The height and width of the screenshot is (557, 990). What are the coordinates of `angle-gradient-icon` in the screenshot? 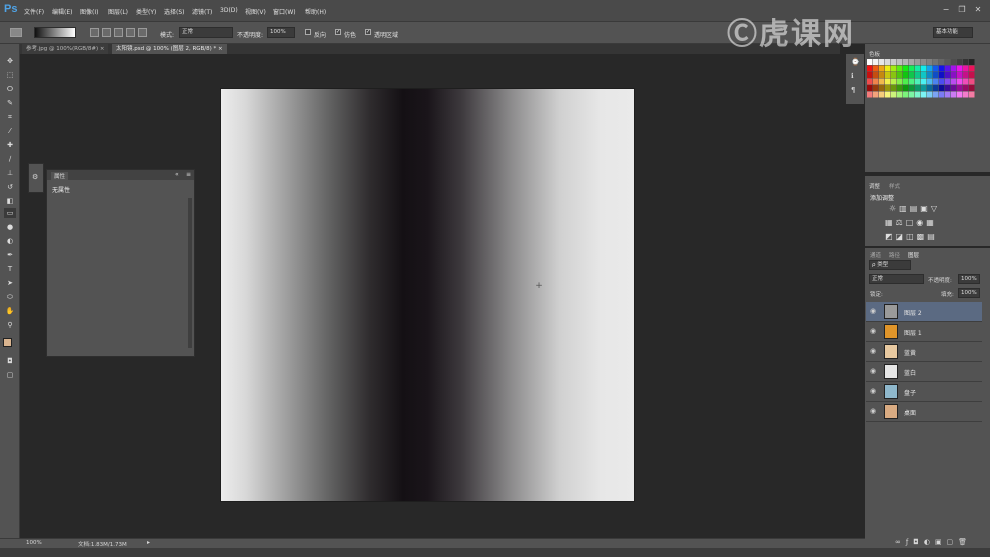 It's located at (118, 32).